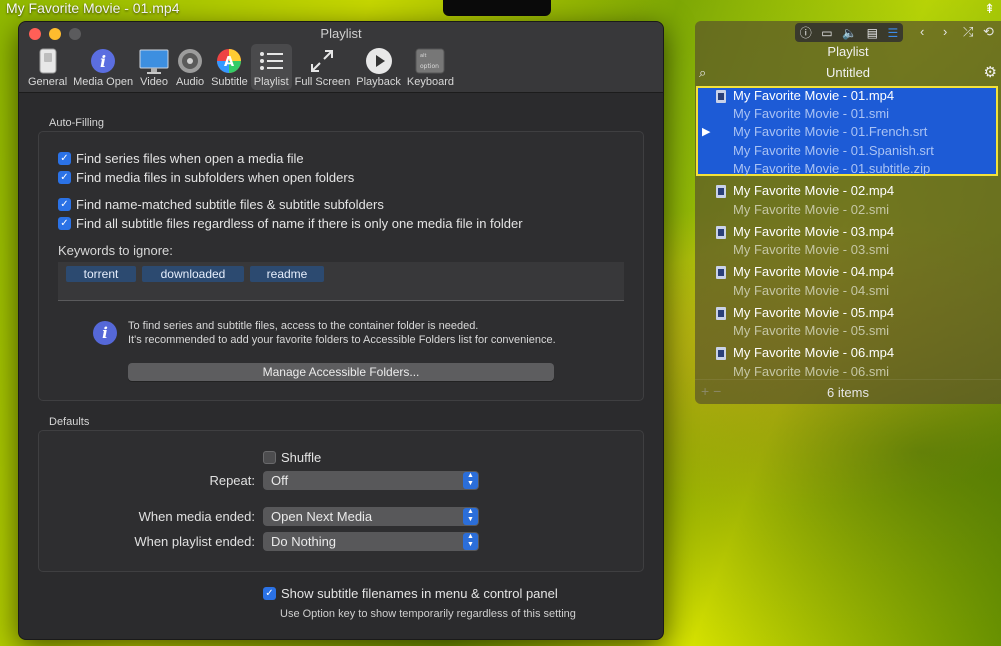  Describe the element at coordinates (833, 150) in the screenshot. I see `subtitle-item: My Favorite Movie - 01.Spanish.srt` at that location.